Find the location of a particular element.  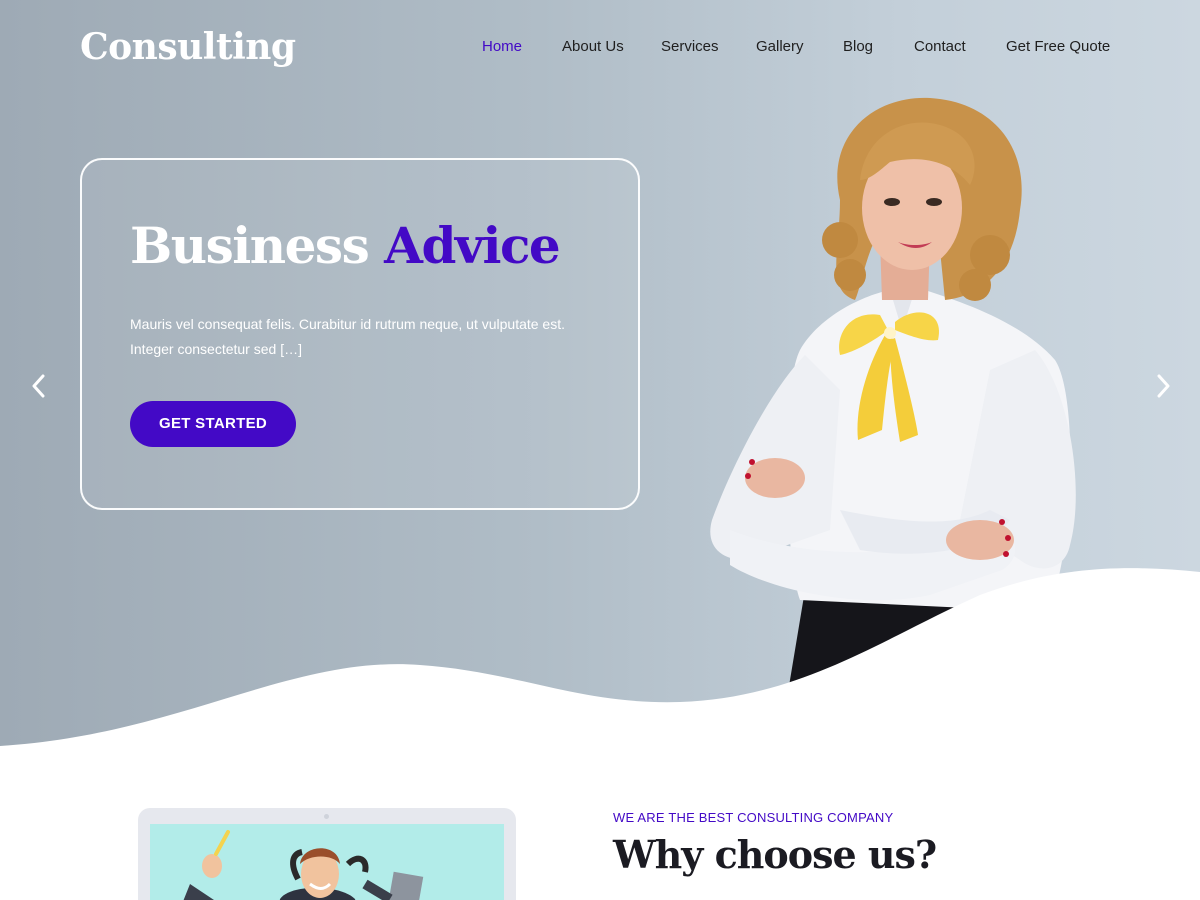

chevron-right-icon is located at coordinates (1163, 386).